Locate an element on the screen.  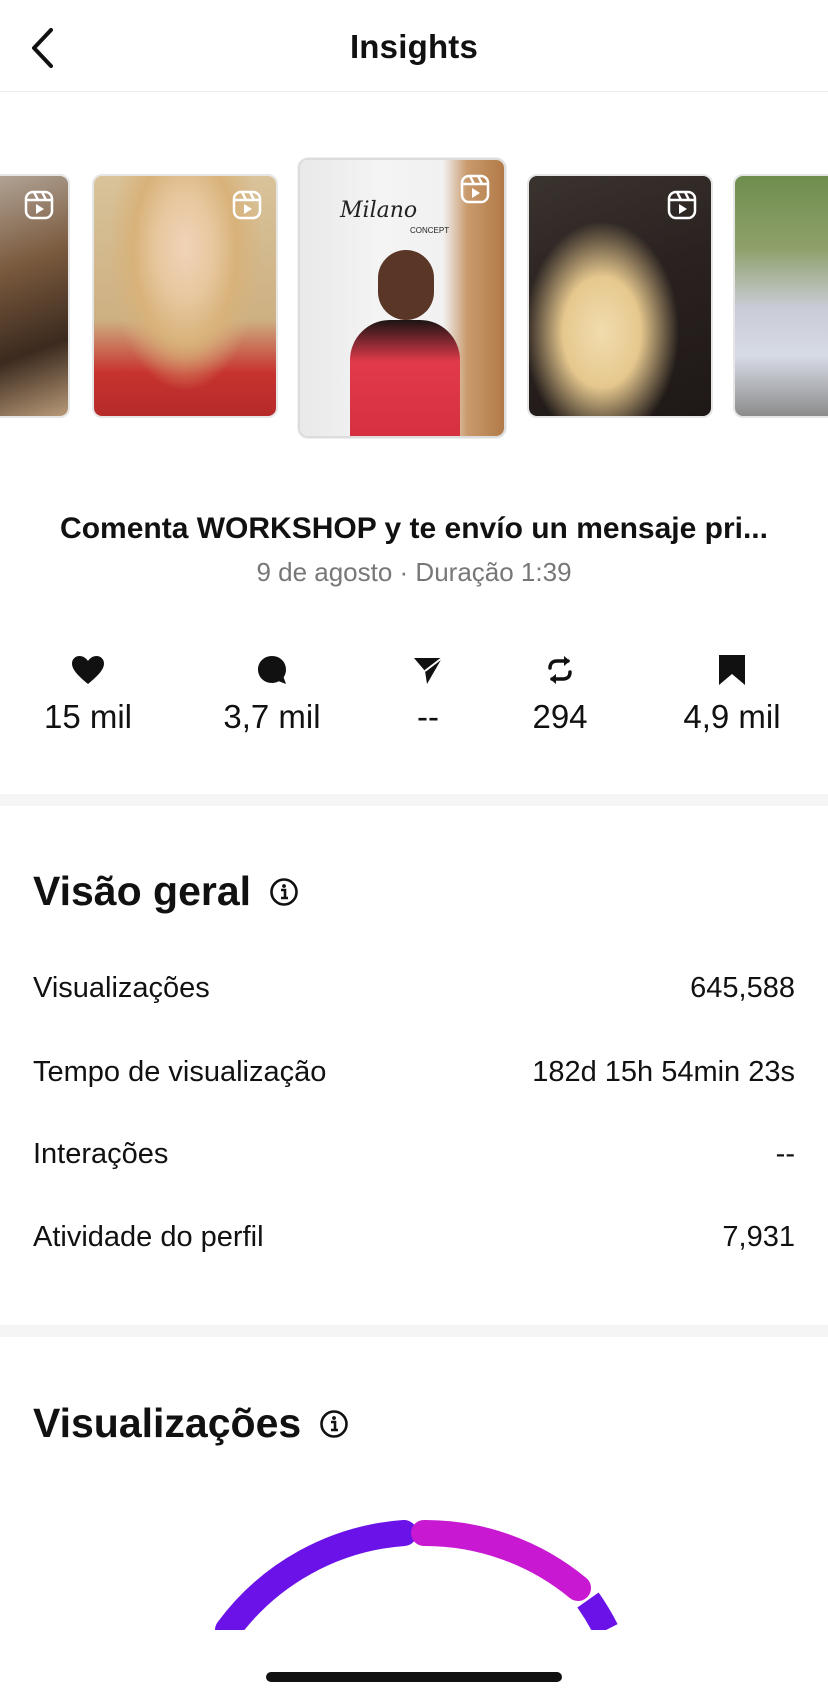
row-value: 7,931 is located at coordinates (758, 1236).